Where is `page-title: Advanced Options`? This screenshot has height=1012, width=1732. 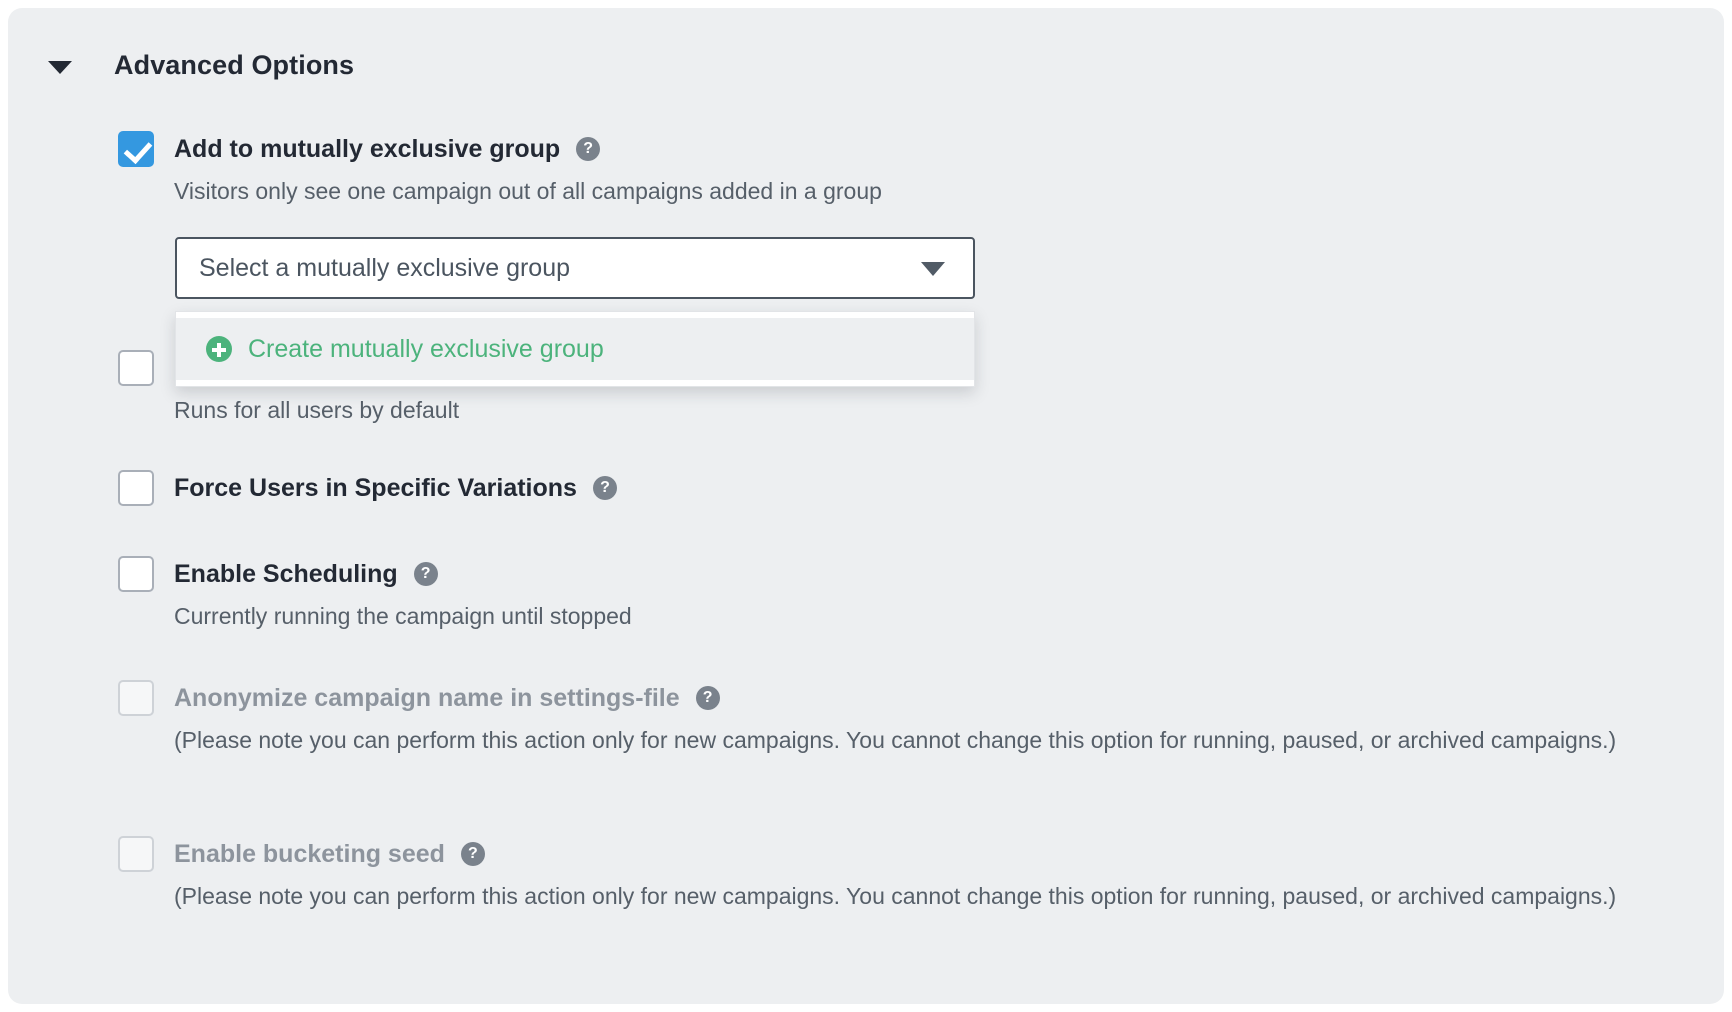 page-title: Advanced Options is located at coordinates (234, 65).